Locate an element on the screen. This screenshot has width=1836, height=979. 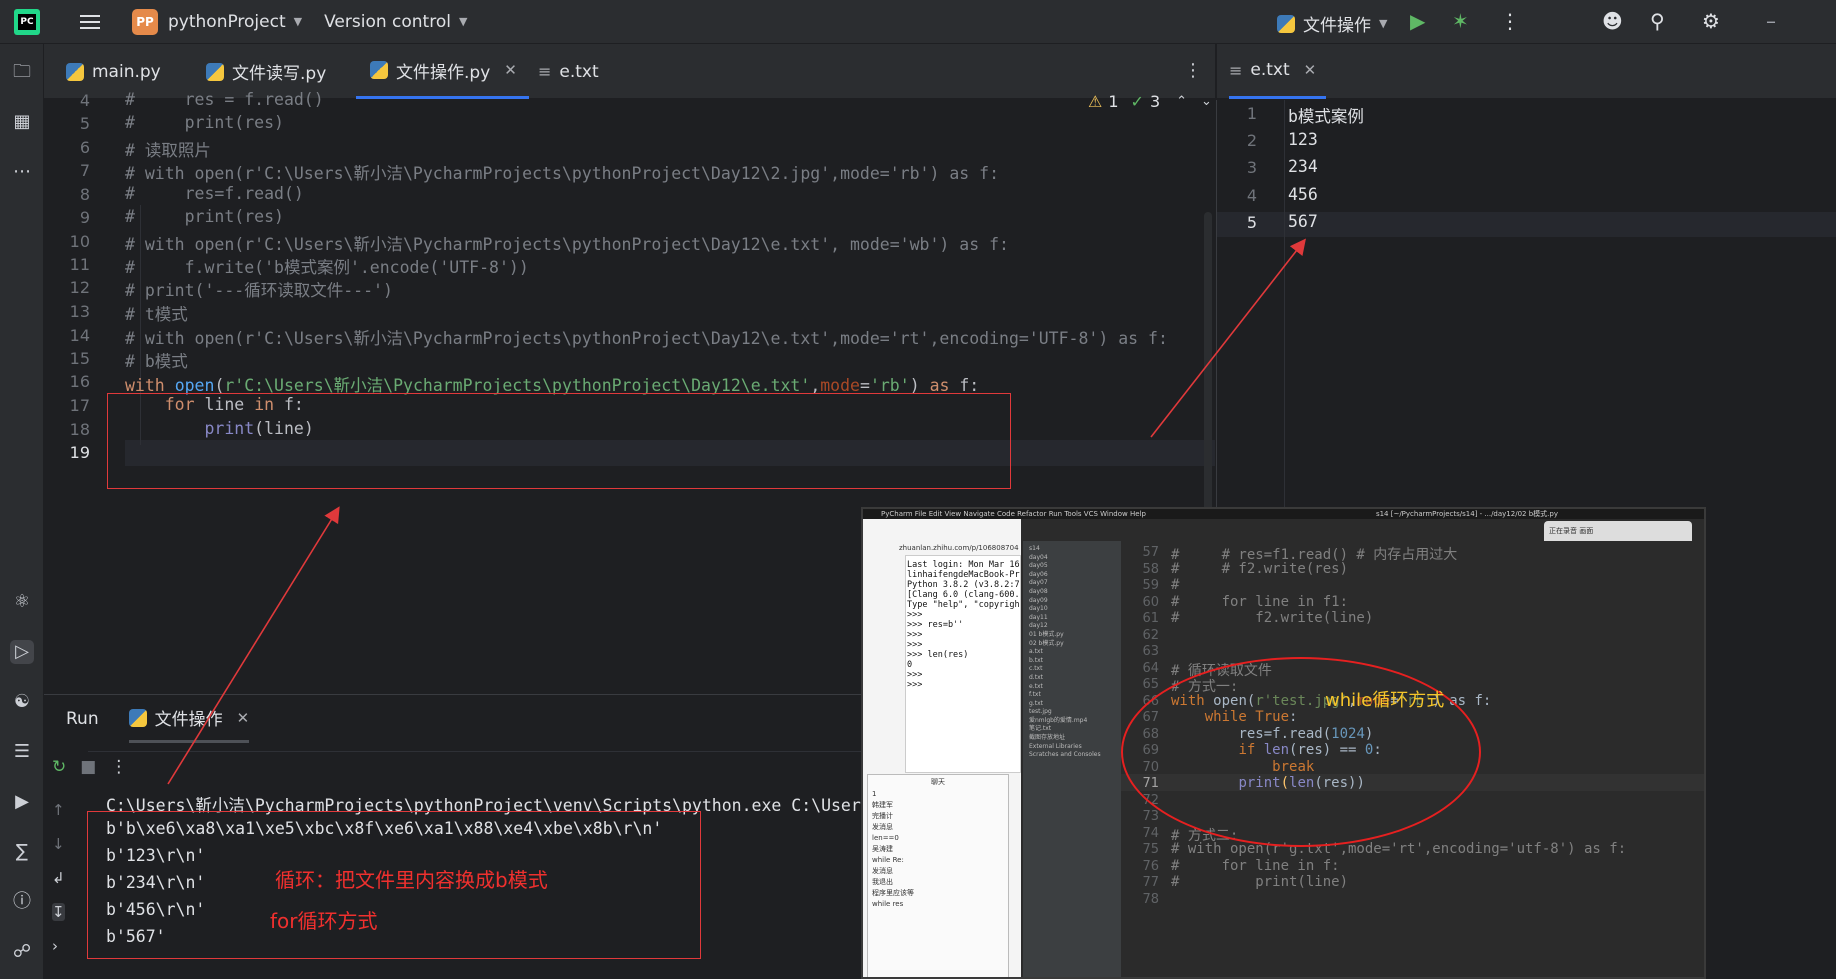
arrow-to-e-txt is located at coordinates (1228, 338).